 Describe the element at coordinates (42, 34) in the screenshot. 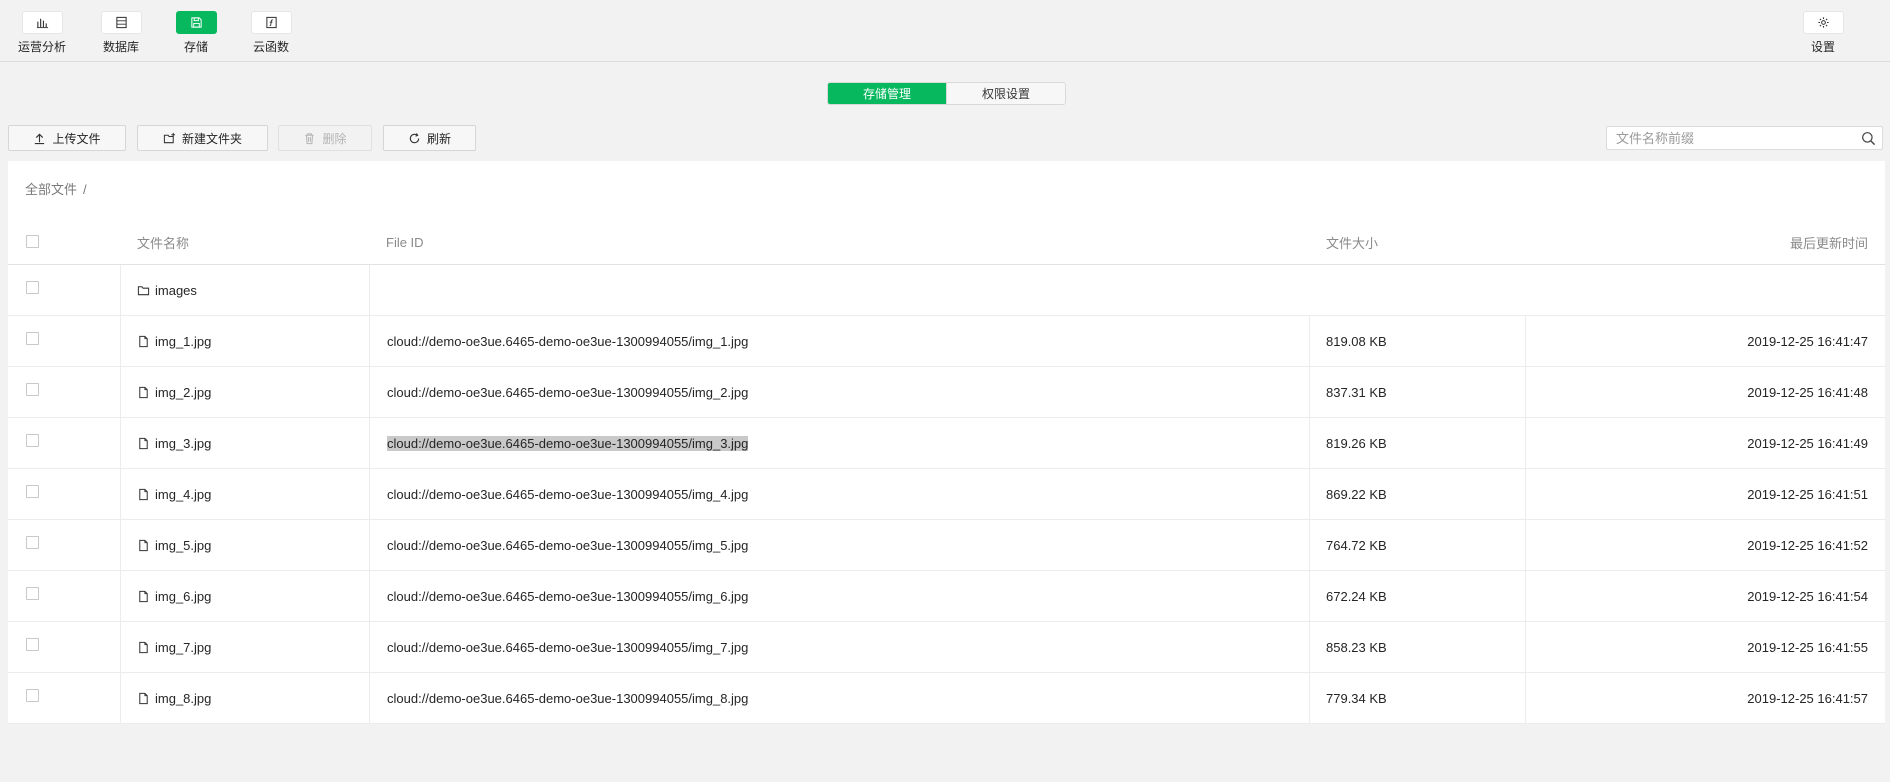

I see `toolbar-item-analytics: 运营分析` at that location.